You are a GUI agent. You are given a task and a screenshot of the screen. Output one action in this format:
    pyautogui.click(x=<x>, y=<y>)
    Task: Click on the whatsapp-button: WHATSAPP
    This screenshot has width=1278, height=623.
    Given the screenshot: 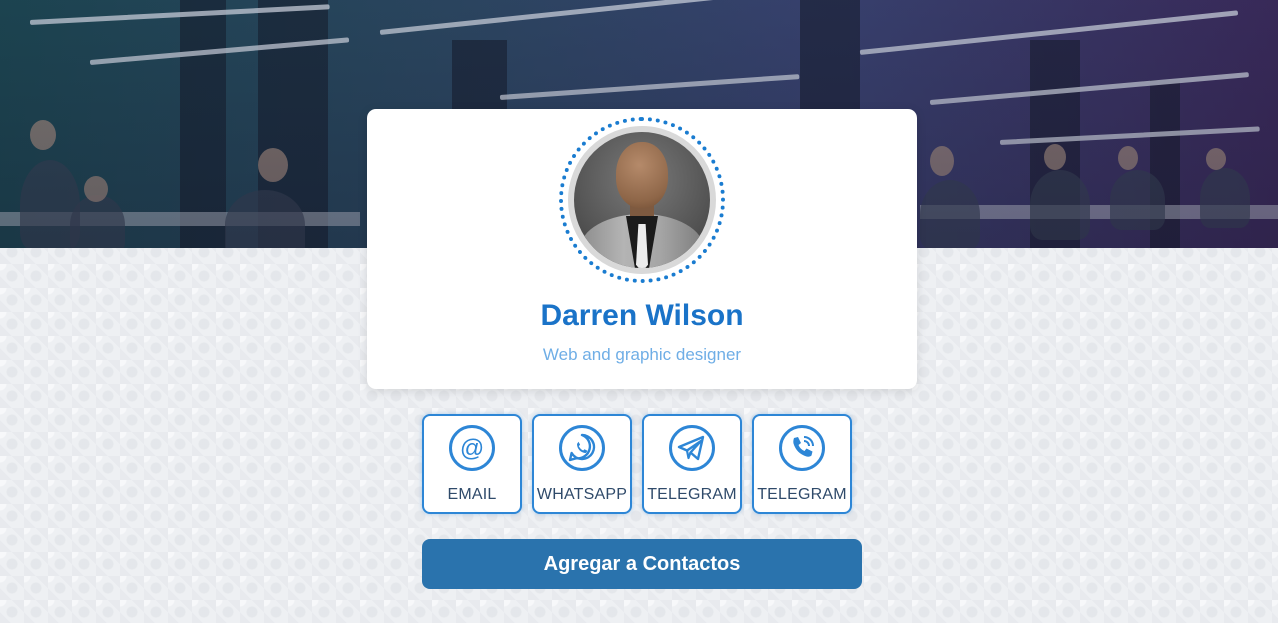 What is the action you would take?
    pyautogui.click(x=582, y=464)
    